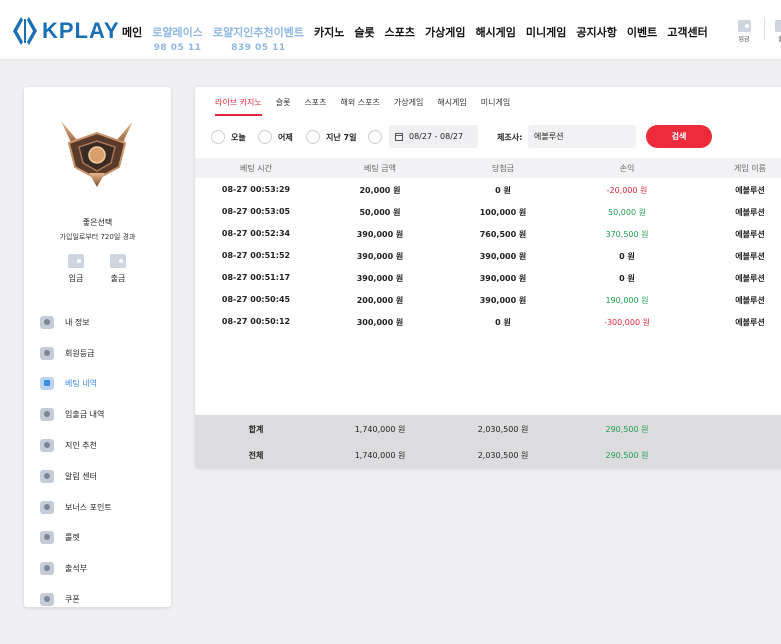  What do you see at coordinates (80, 353) in the screenshot?
I see `sidebar-item-label: 회원등급` at bounding box center [80, 353].